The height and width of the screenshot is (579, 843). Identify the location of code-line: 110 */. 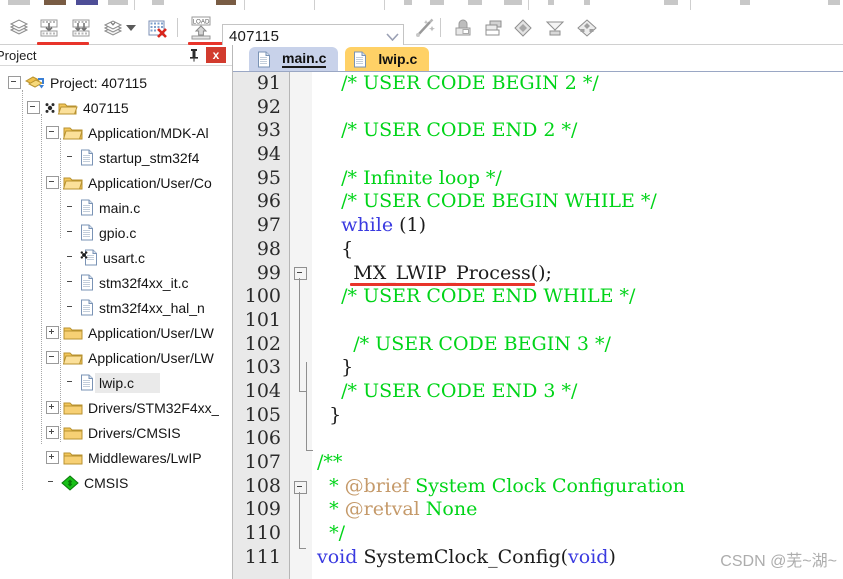
(538, 534).